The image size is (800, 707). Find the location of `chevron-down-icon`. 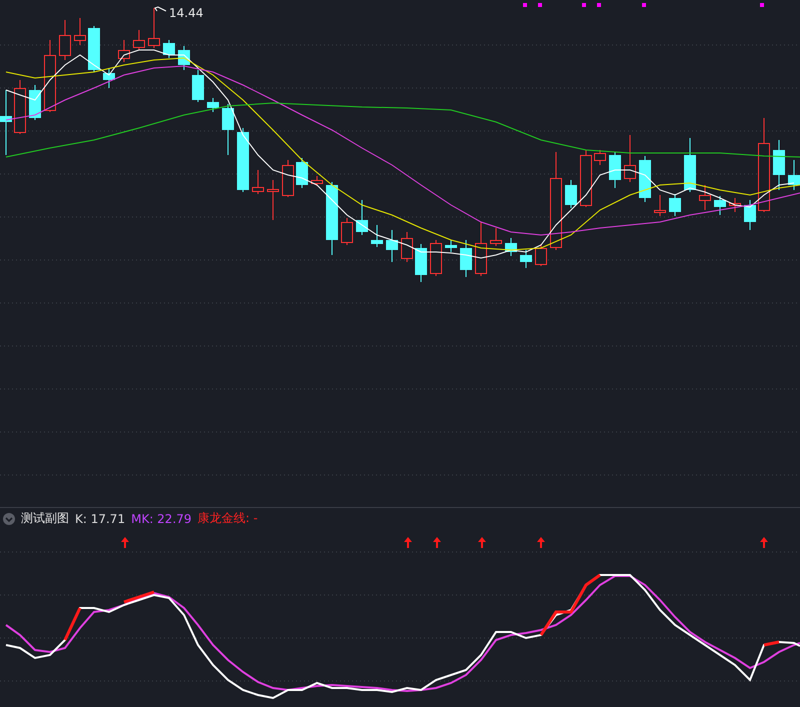

chevron-down-icon is located at coordinates (9, 518).